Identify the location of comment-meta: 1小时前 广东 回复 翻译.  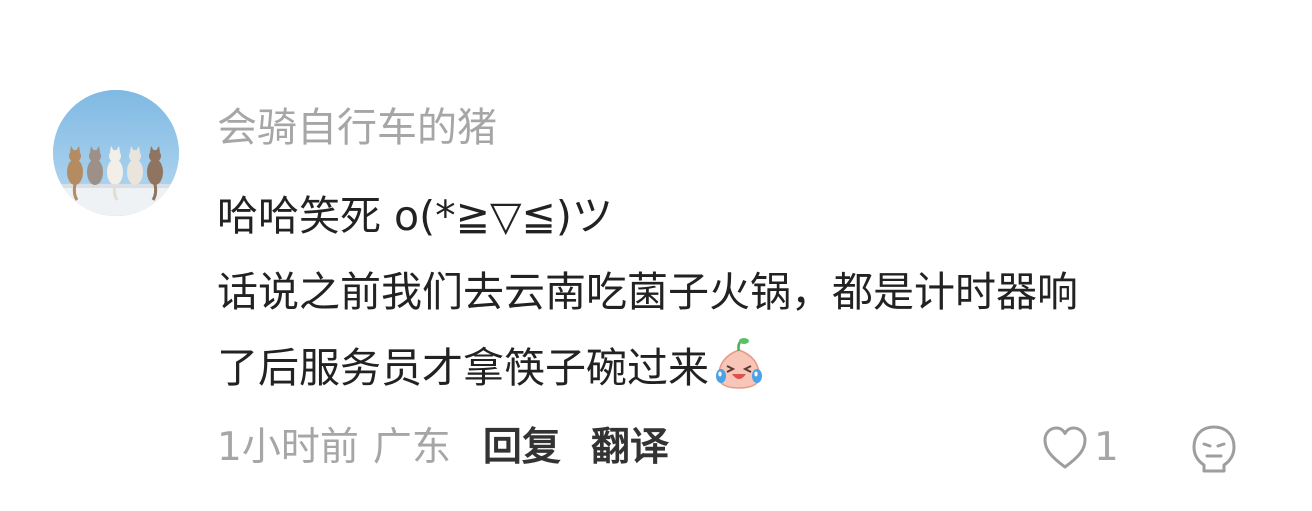
(443, 448).